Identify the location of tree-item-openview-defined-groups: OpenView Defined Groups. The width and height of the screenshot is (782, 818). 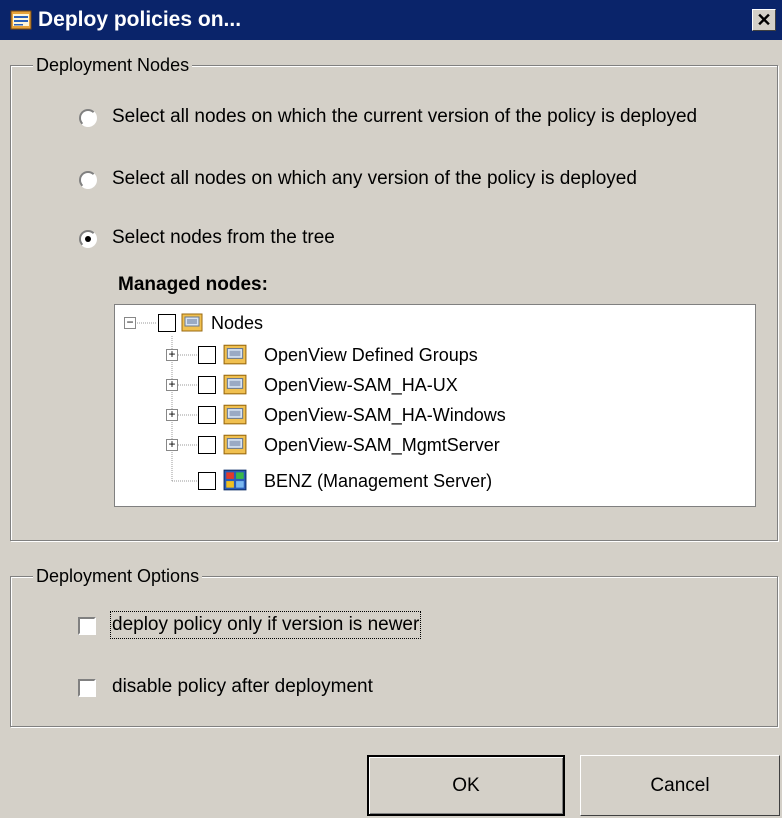
(371, 355).